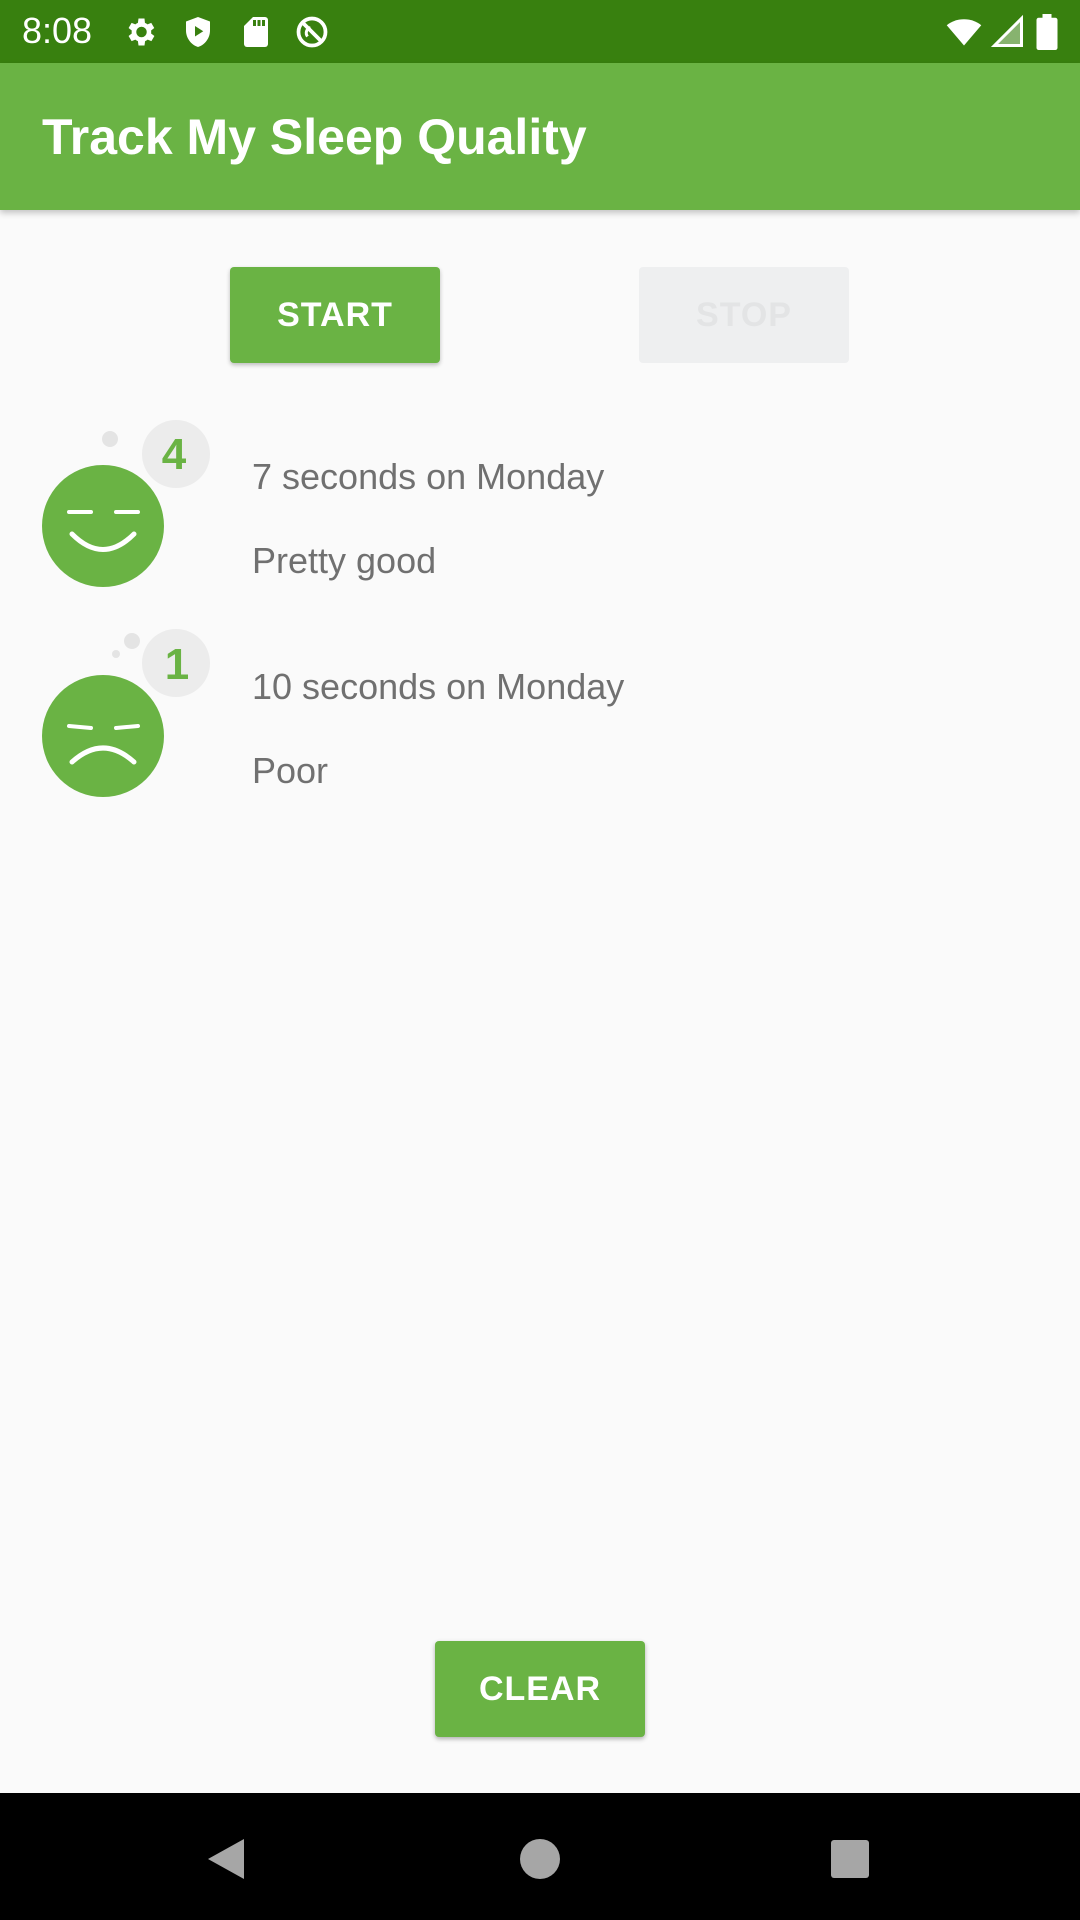 This screenshot has height=1920, width=1080. Describe the element at coordinates (126, 713) in the screenshot. I see `sad-face-icon: 1` at that location.